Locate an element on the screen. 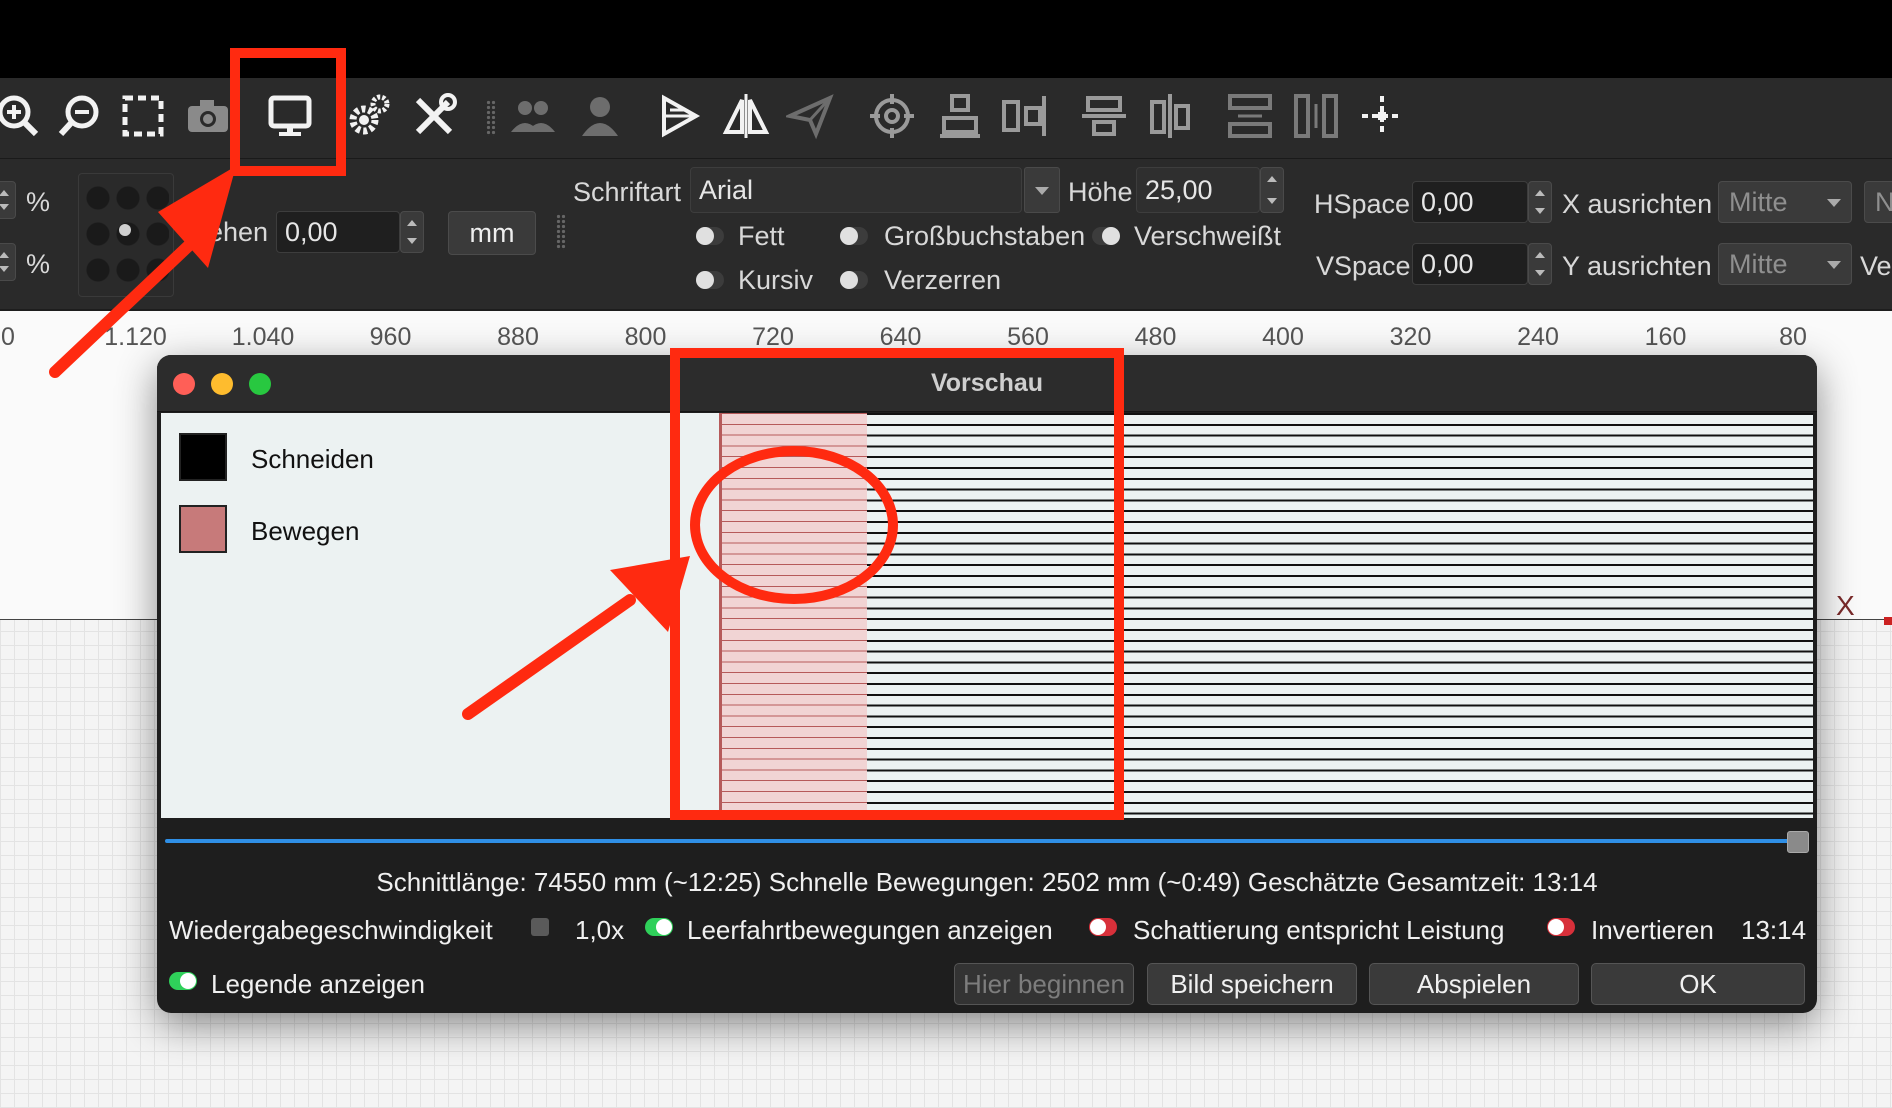  ruler-tick-label: 80 is located at coordinates (1793, 337).